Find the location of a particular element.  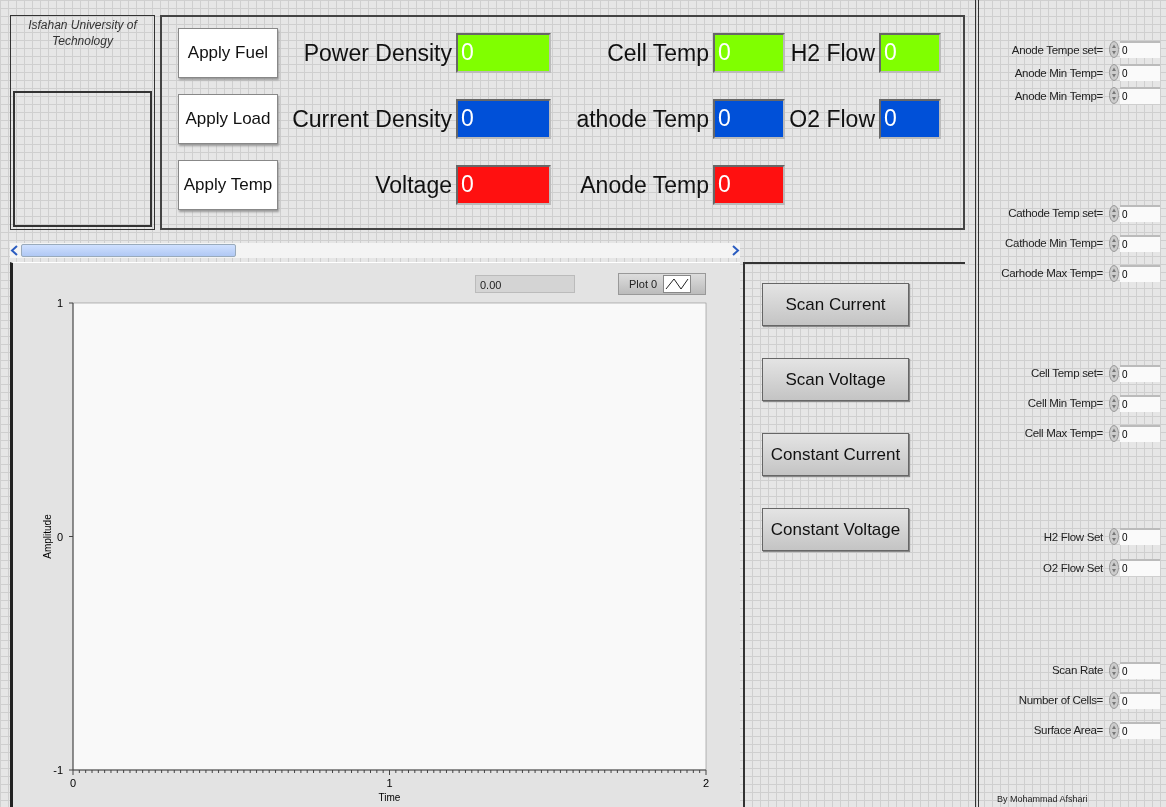

scrollbar-thumb is located at coordinates (128, 250).